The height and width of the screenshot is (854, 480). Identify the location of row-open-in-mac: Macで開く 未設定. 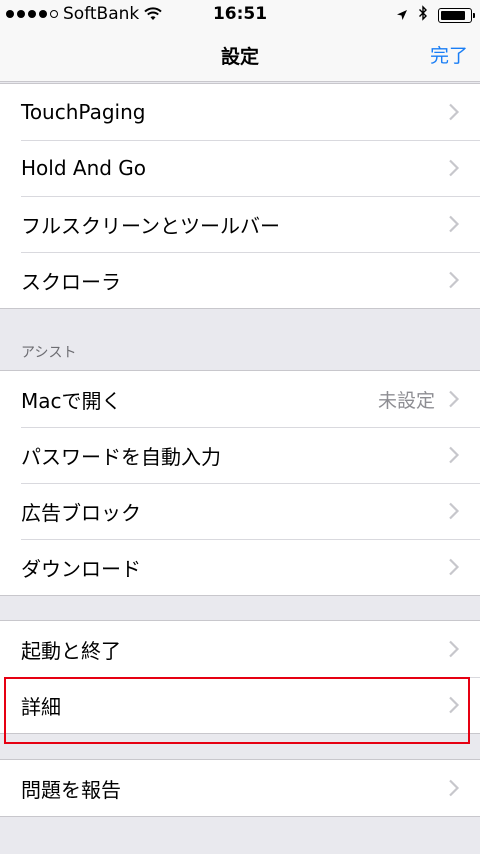
(240, 399).